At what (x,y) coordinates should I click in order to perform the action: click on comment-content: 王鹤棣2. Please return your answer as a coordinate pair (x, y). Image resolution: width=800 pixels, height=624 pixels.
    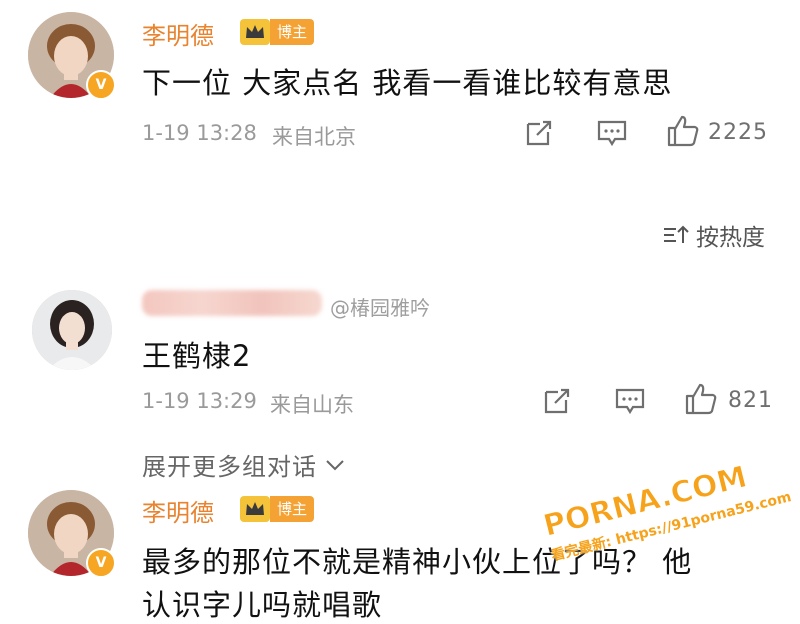
    Looking at the image, I should click on (197, 356).